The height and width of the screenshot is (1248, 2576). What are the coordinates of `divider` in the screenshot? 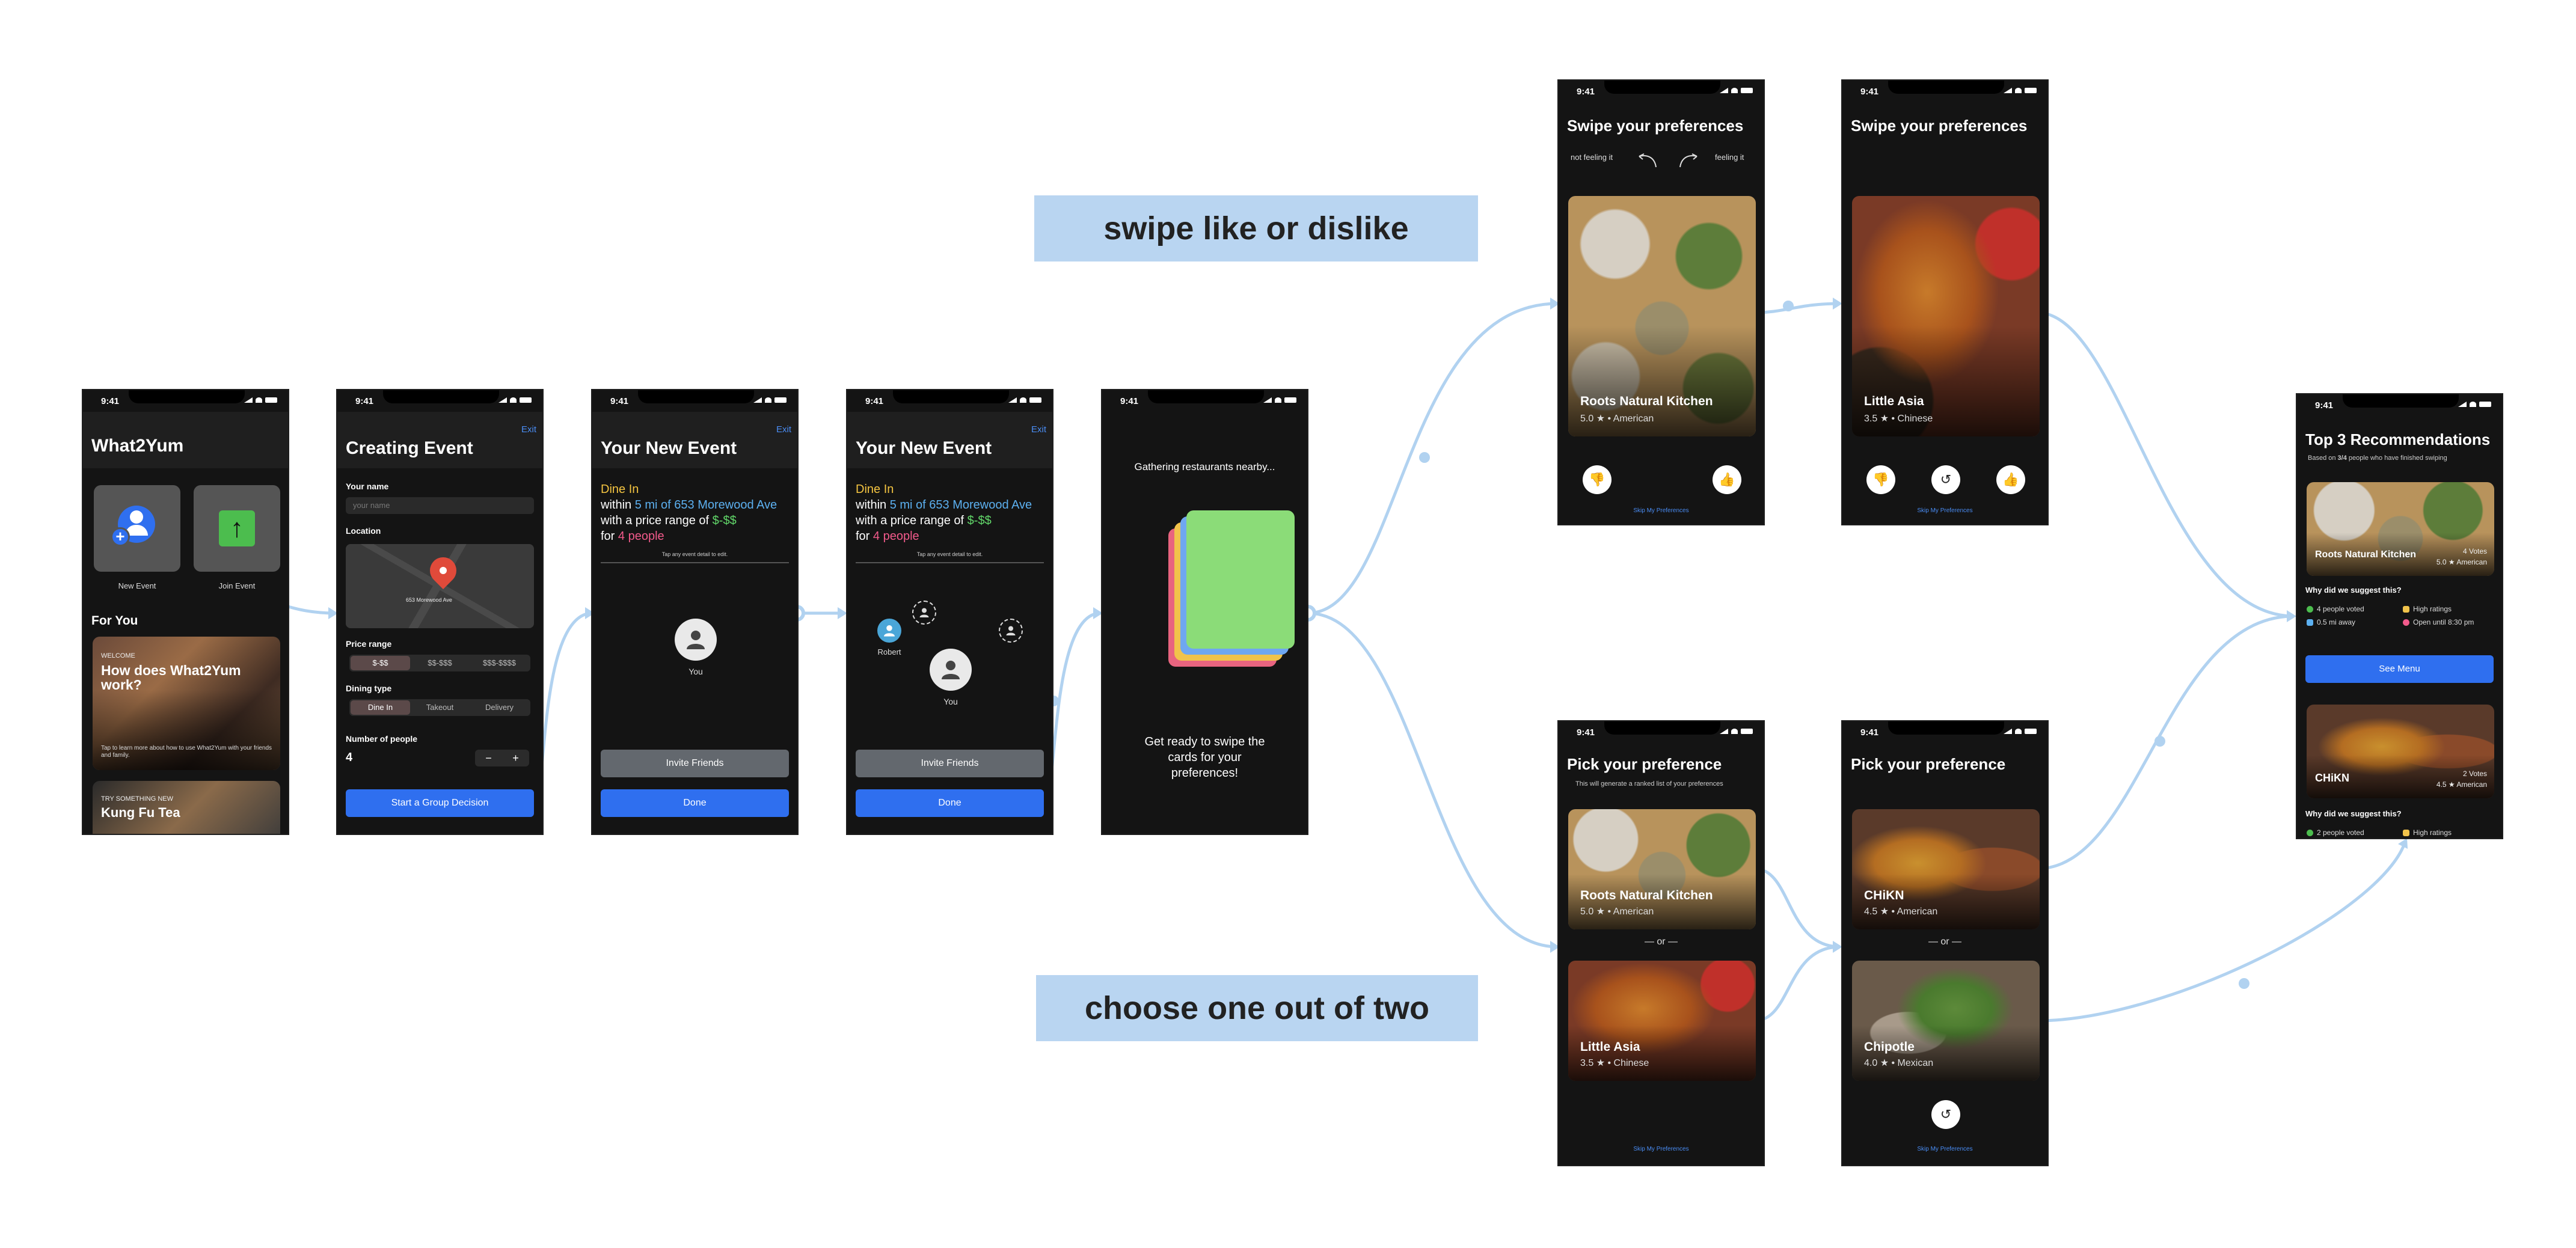 It's located at (950, 563).